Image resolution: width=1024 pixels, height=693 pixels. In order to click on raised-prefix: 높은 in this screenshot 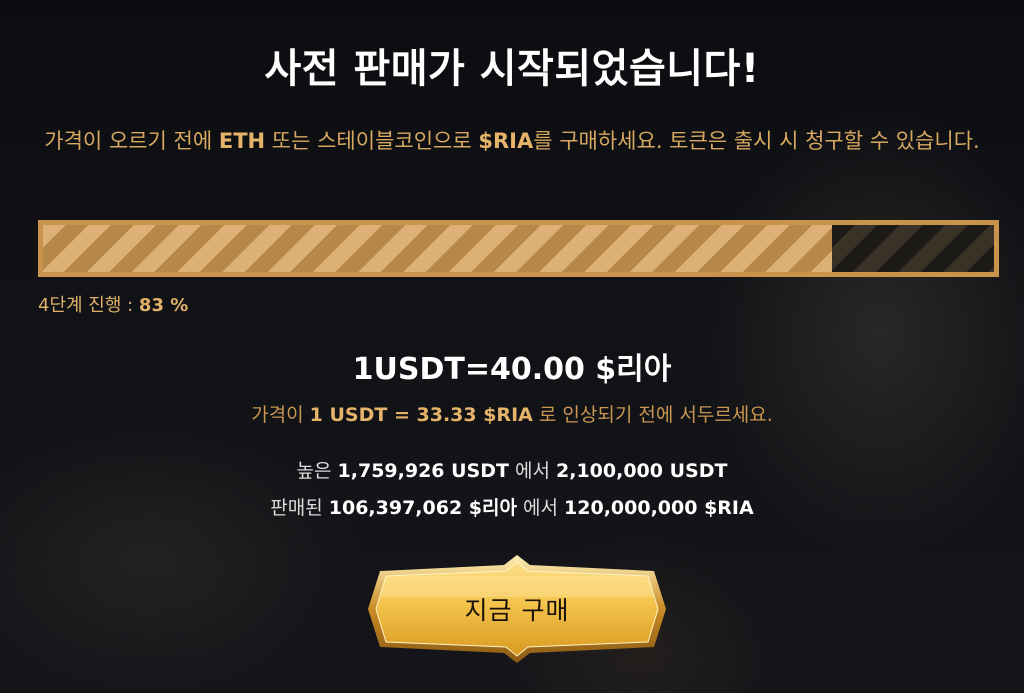, I will do `click(317, 471)`.